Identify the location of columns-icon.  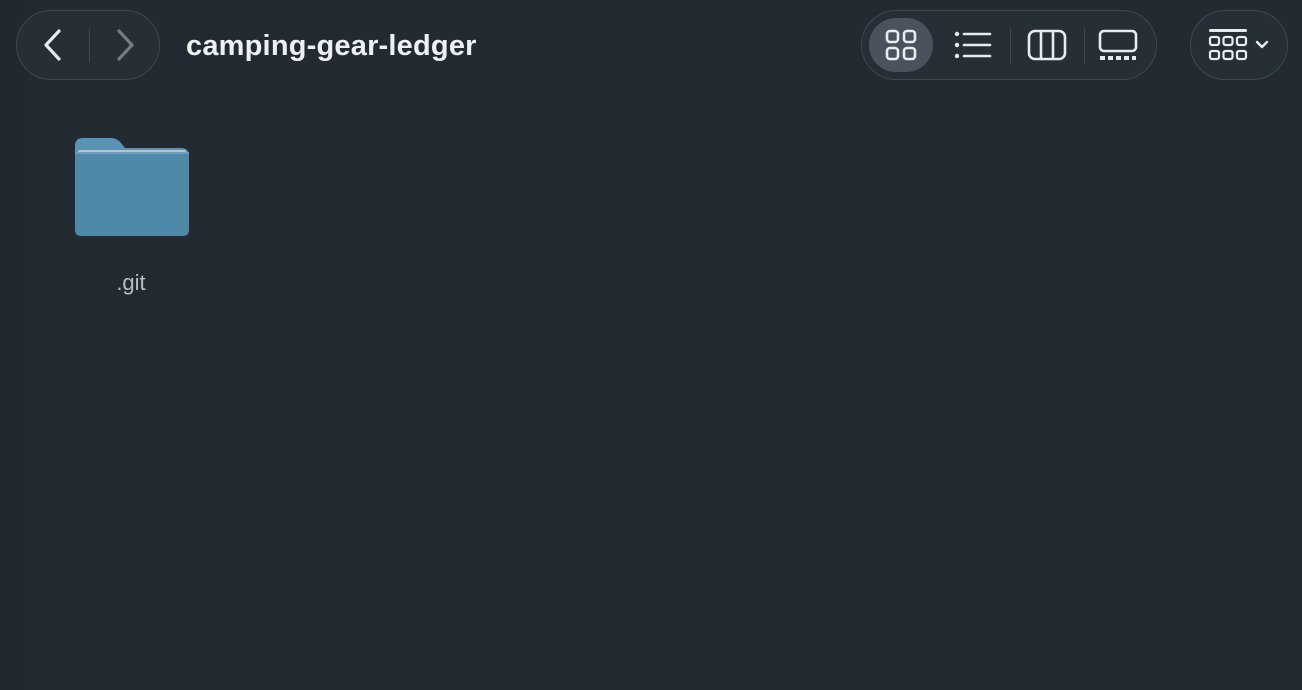
(1047, 45).